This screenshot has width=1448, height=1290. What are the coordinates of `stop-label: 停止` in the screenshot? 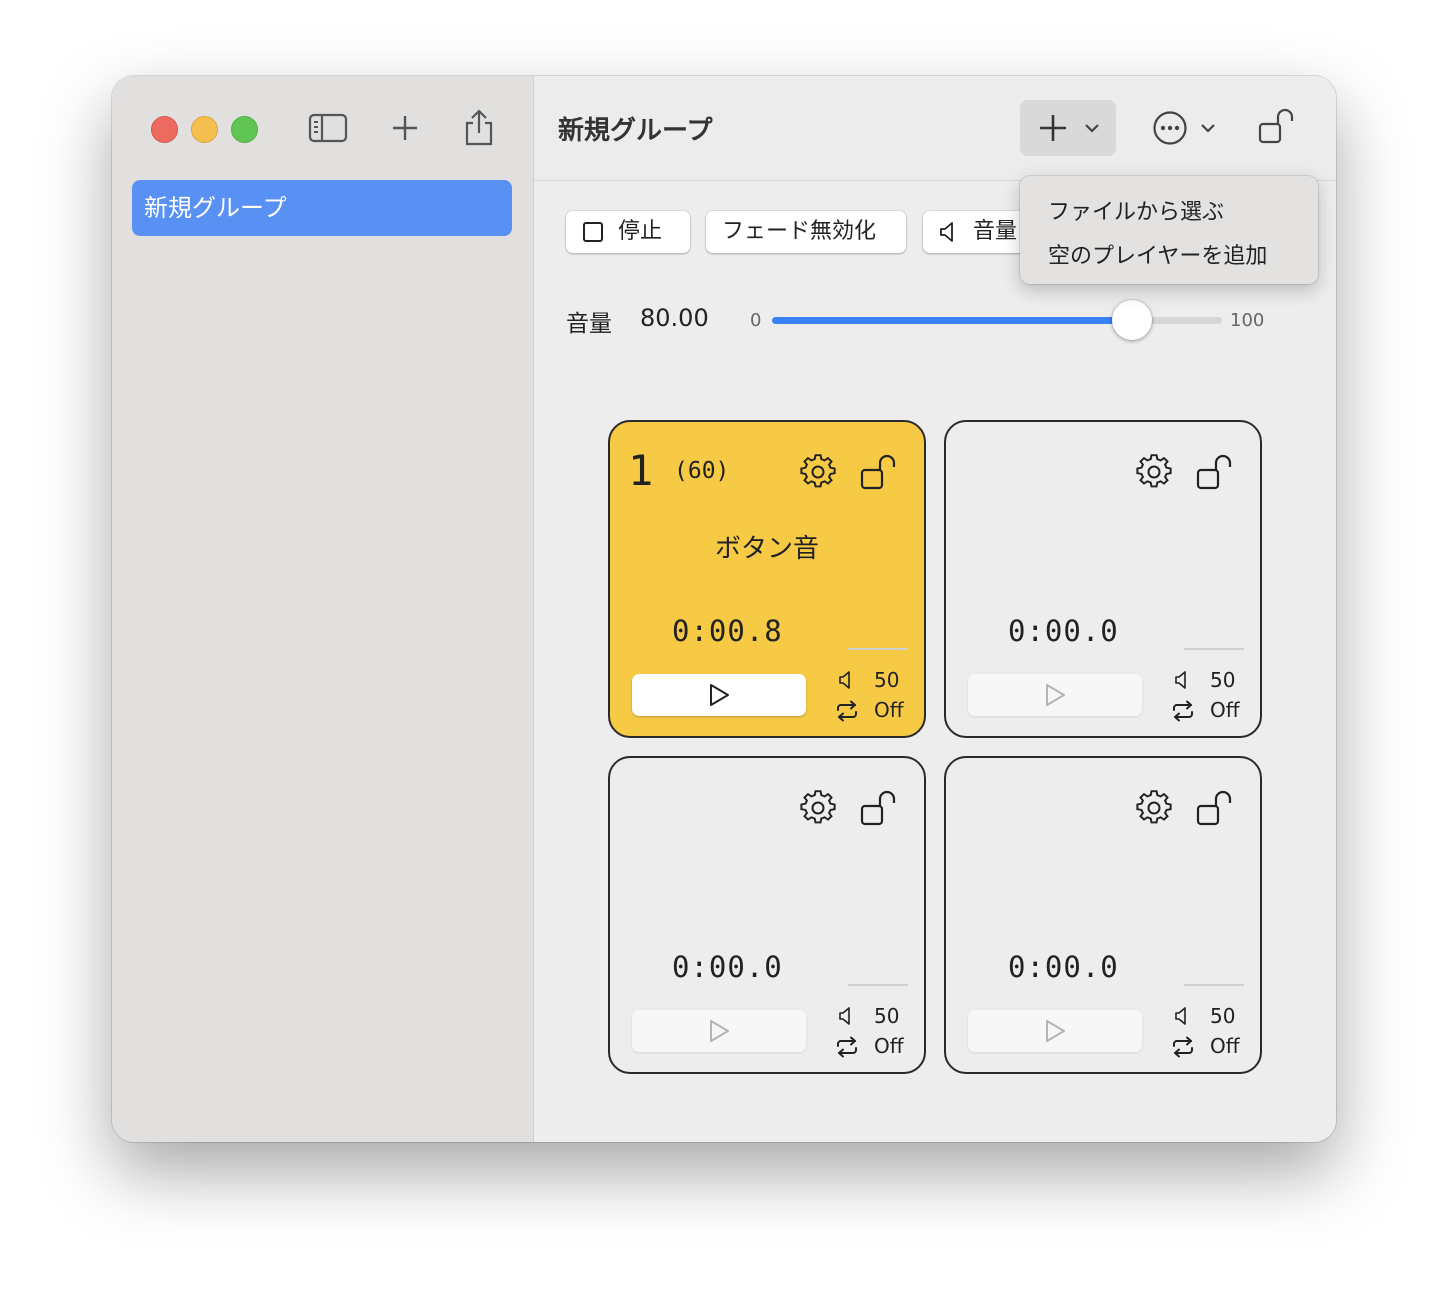 It's located at (640, 231).